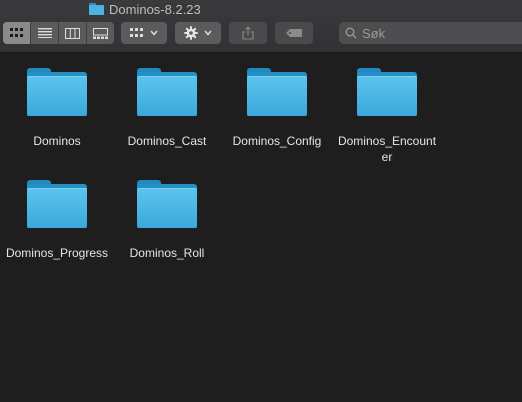 This screenshot has height=402, width=522. What do you see at coordinates (437, 33) in the screenshot?
I see `search-input` at bounding box center [437, 33].